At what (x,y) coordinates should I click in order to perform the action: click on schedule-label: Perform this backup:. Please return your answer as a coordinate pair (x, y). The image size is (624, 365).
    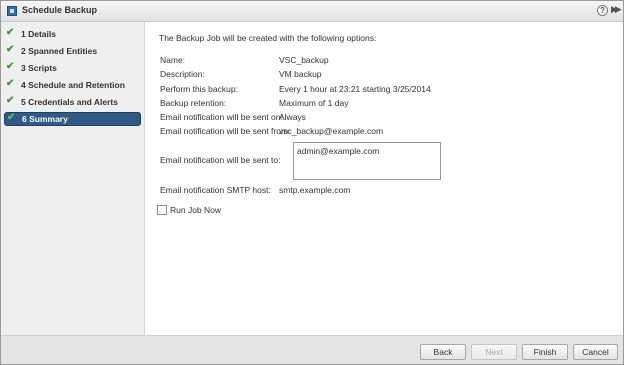
    Looking at the image, I should click on (199, 89).